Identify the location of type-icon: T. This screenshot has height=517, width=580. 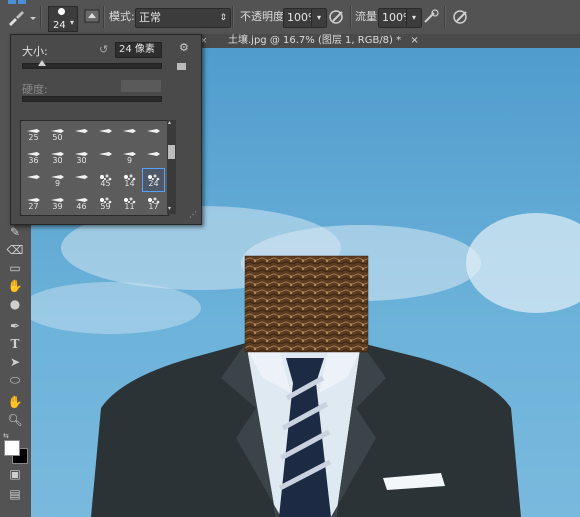
(15, 344).